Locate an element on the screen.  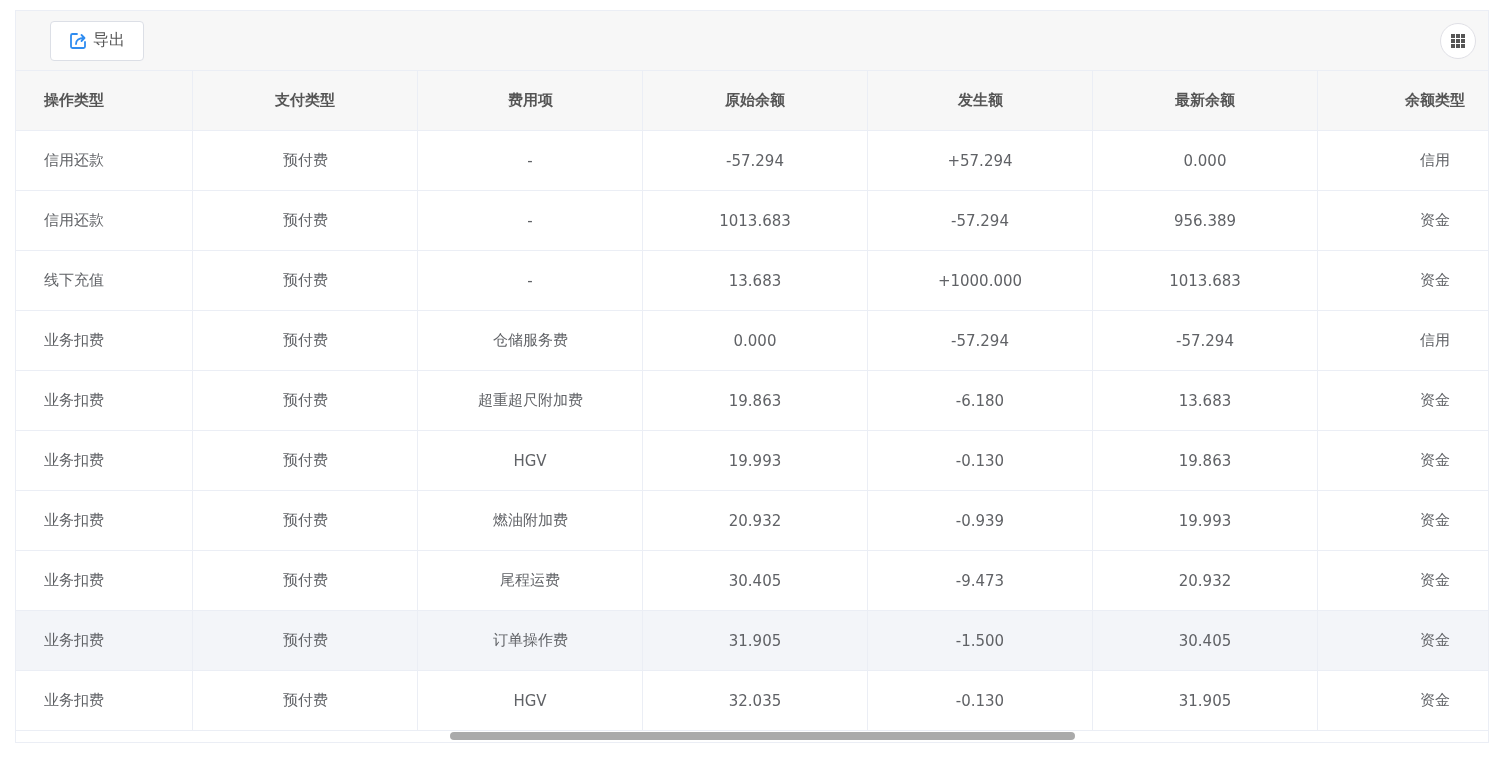
table-cell: -0.939 is located at coordinates (980, 520).